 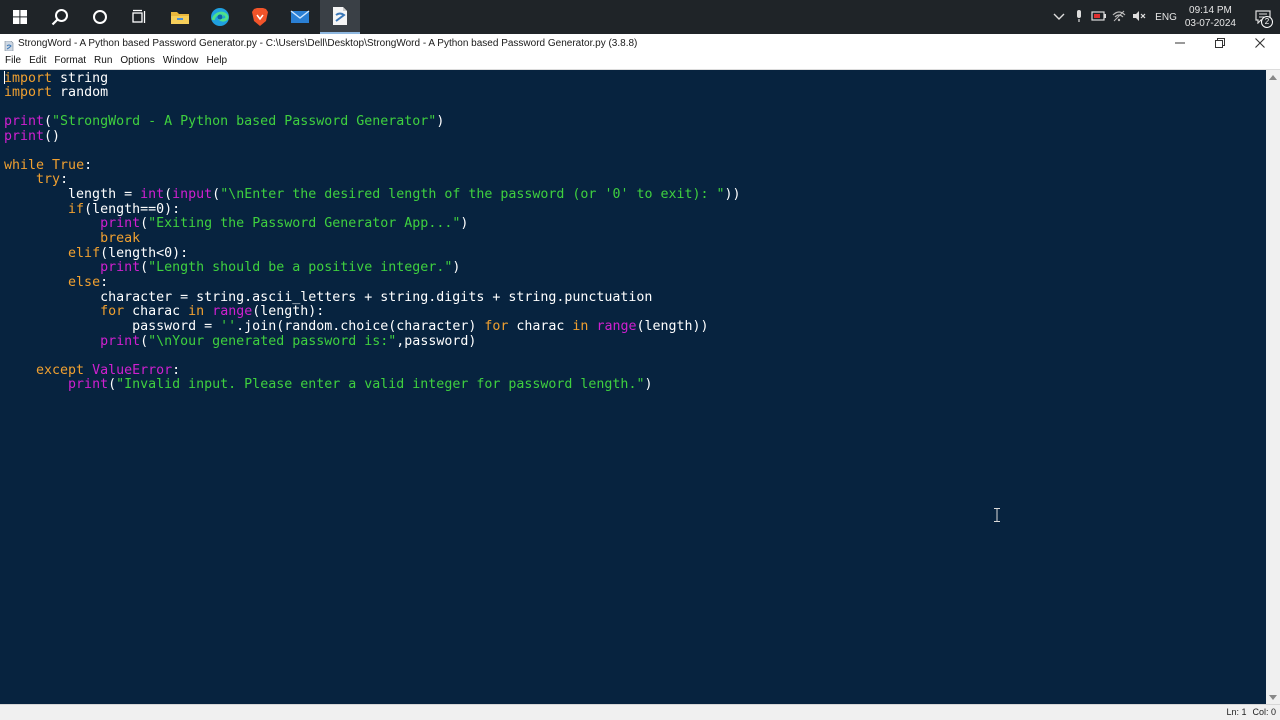 I want to click on code-token: in, so click(x=196, y=312).